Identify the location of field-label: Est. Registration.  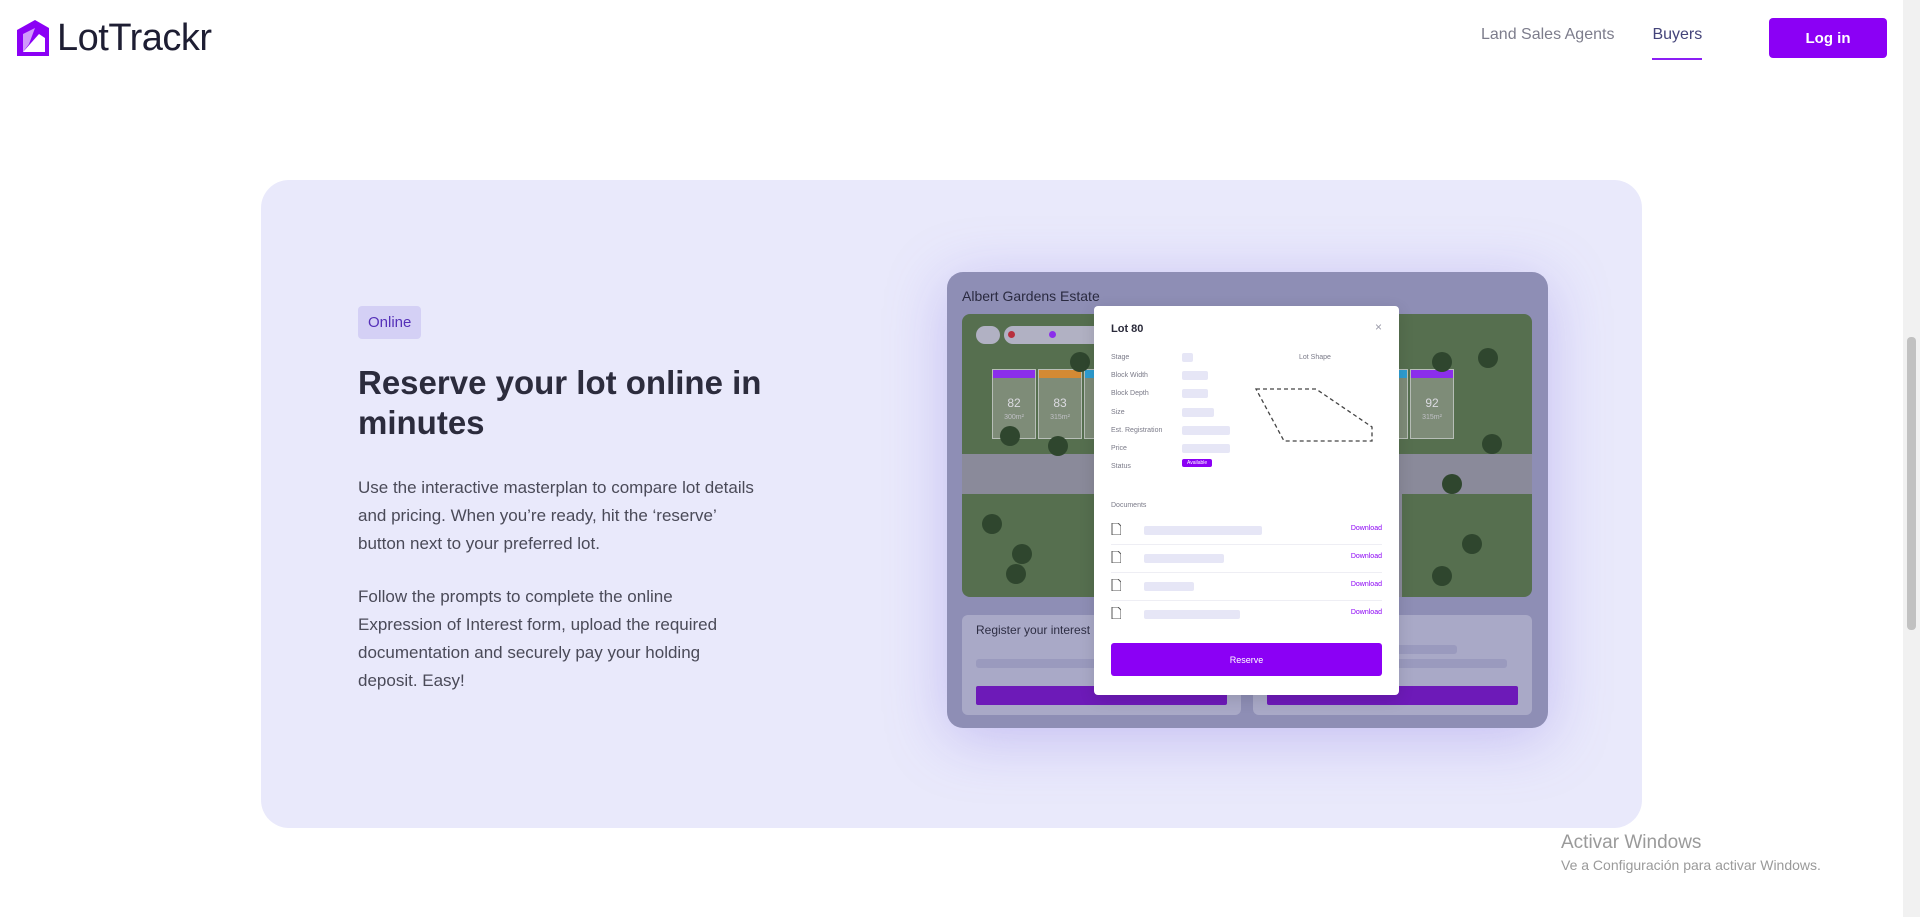
(1137, 430).